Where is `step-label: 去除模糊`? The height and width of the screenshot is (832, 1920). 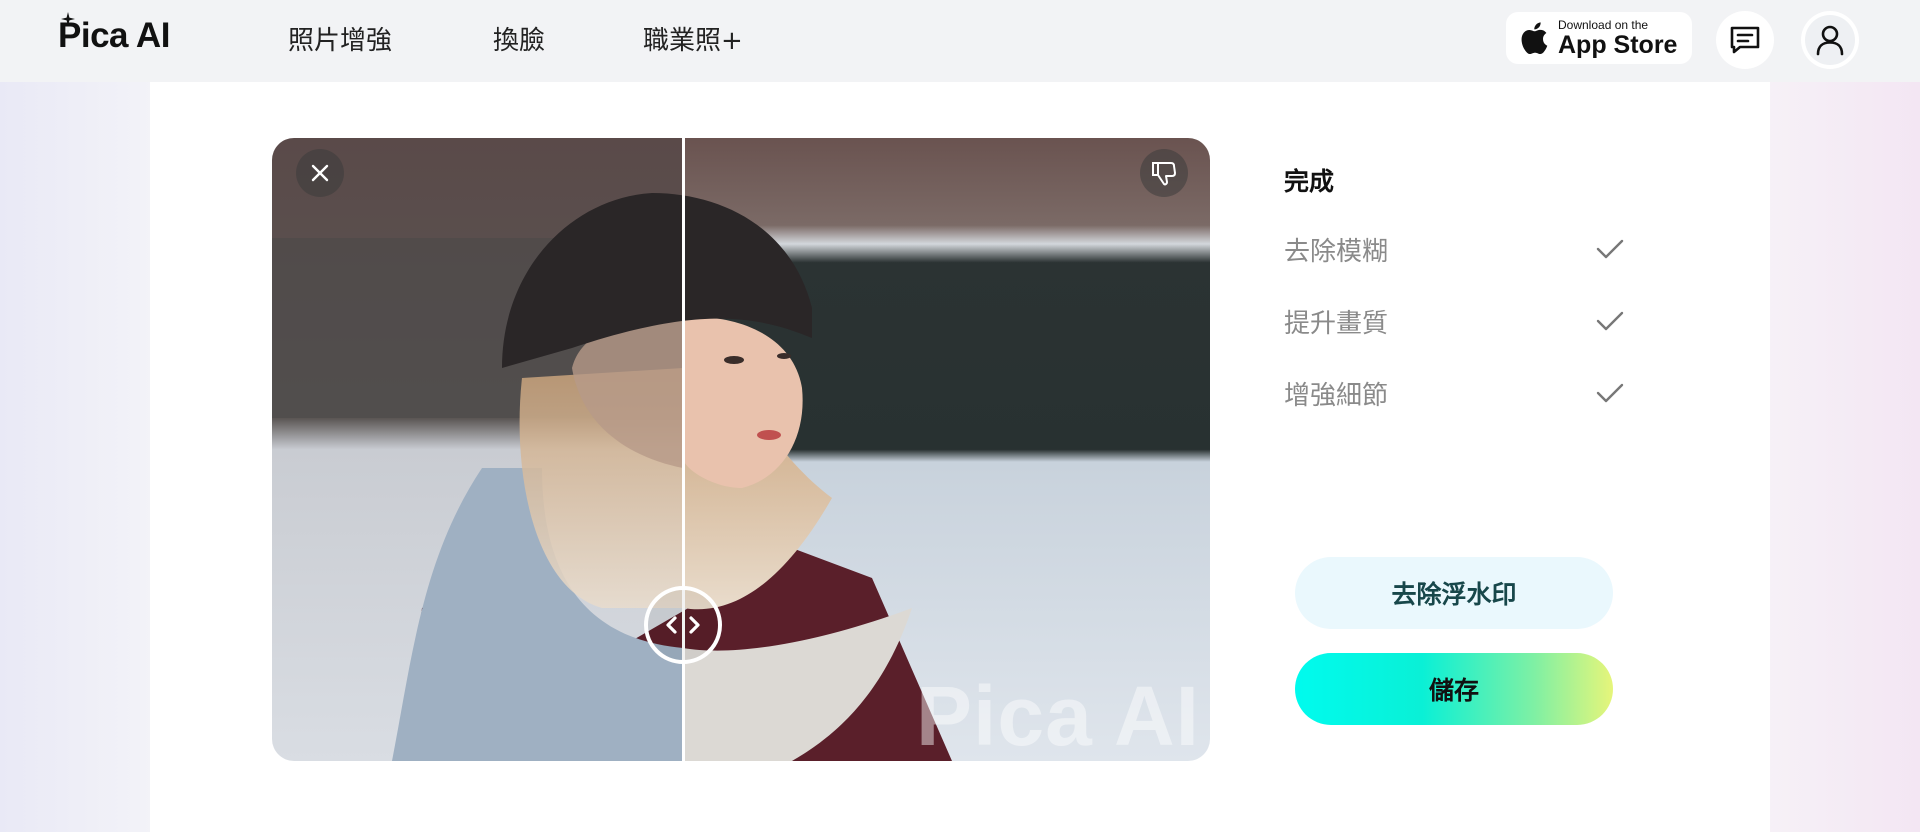 step-label: 去除模糊 is located at coordinates (1336, 251).